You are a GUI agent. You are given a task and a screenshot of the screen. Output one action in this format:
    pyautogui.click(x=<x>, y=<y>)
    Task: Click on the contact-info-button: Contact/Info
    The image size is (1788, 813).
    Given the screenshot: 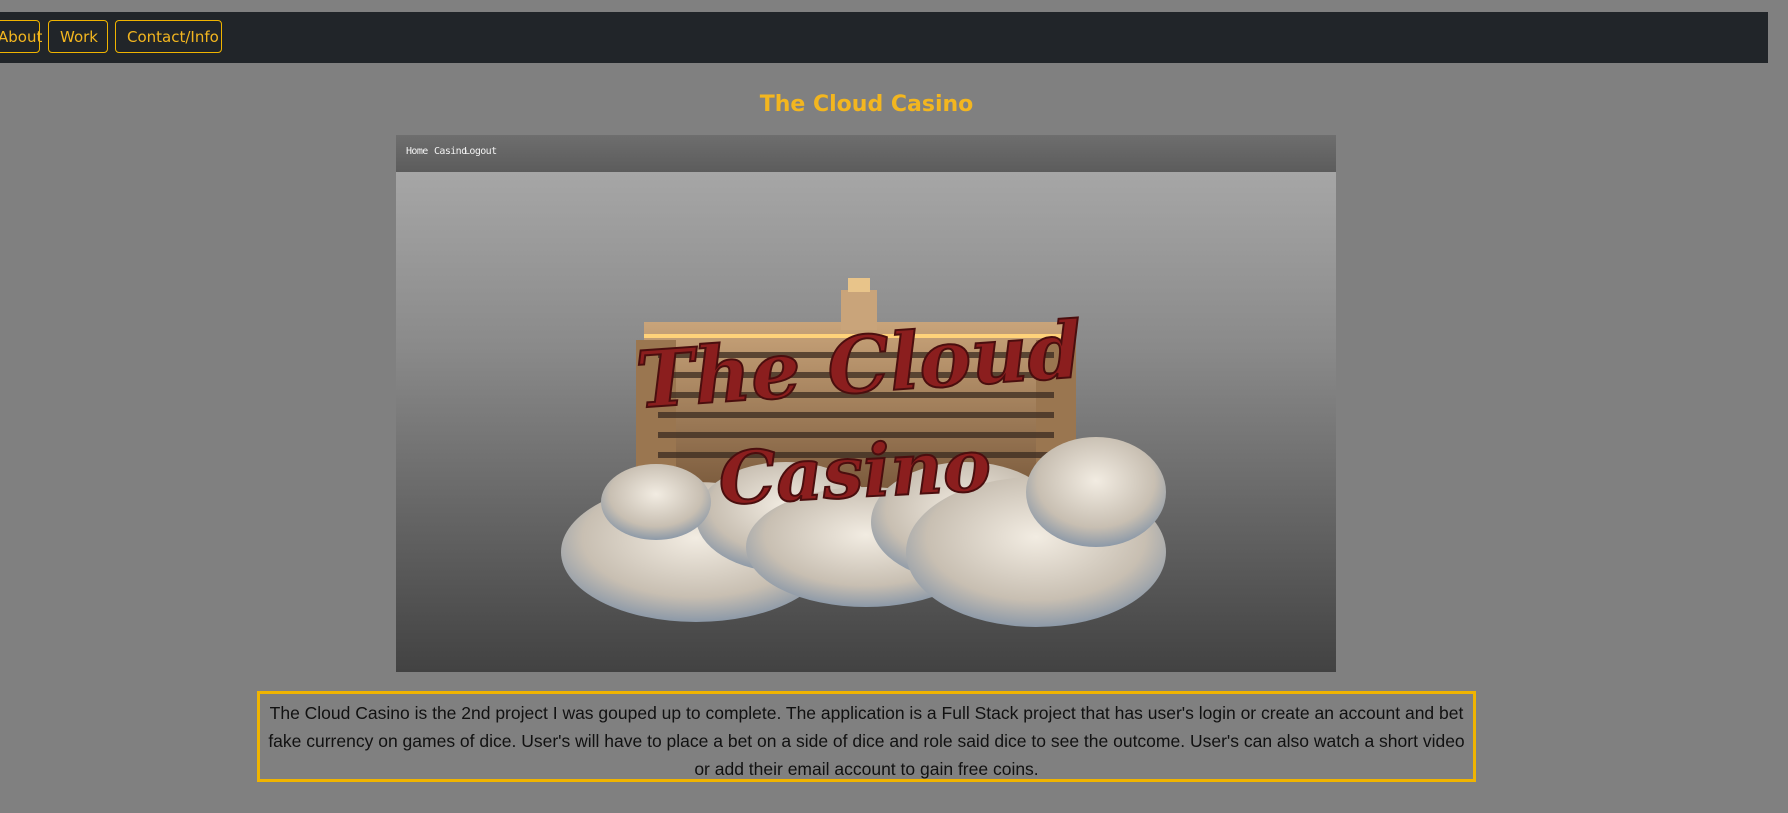 What is the action you would take?
    pyautogui.click(x=168, y=36)
    